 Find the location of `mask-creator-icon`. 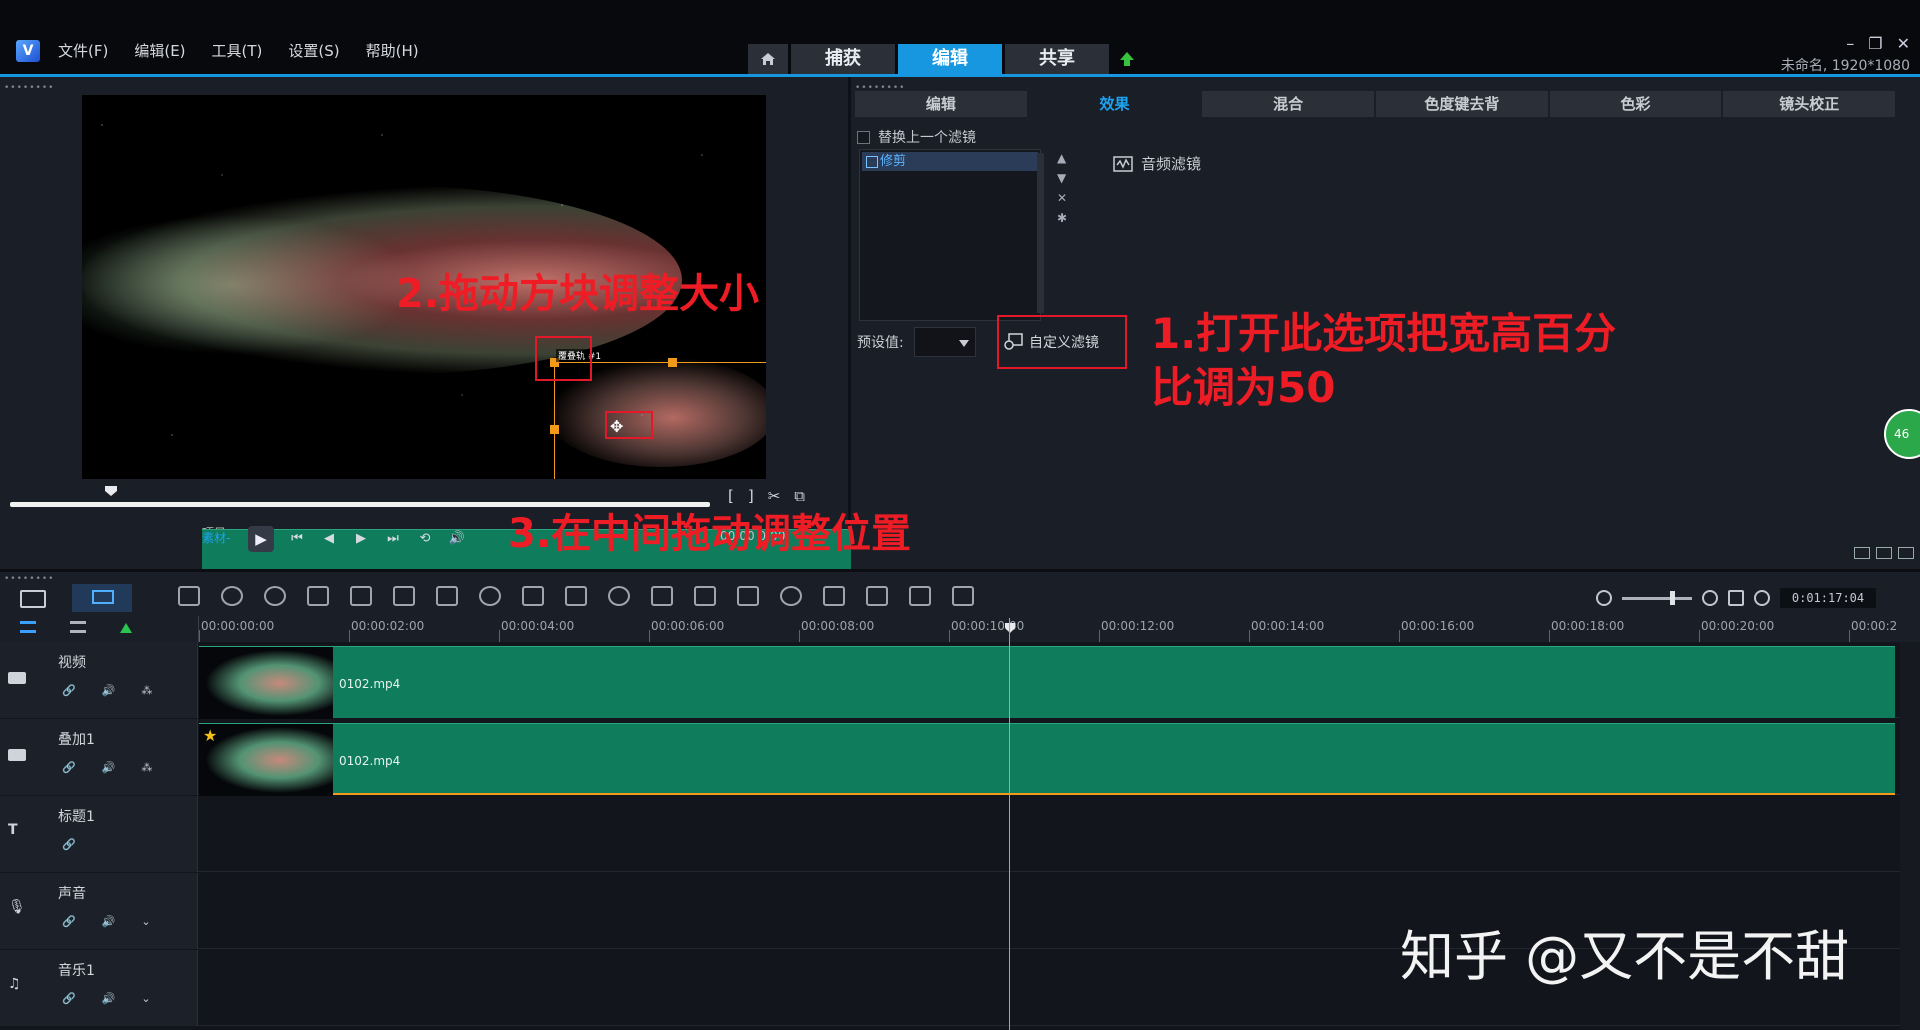

mask-creator-icon is located at coordinates (619, 596).